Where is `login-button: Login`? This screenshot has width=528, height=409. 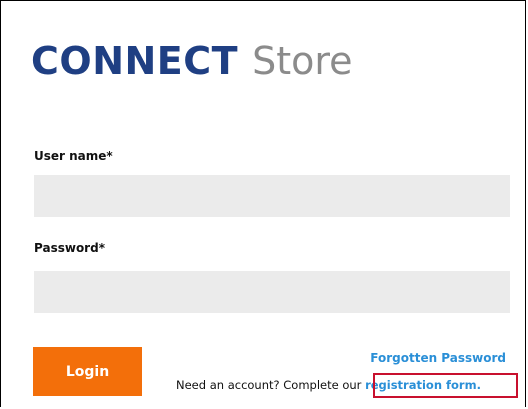 login-button: Login is located at coordinates (87, 371).